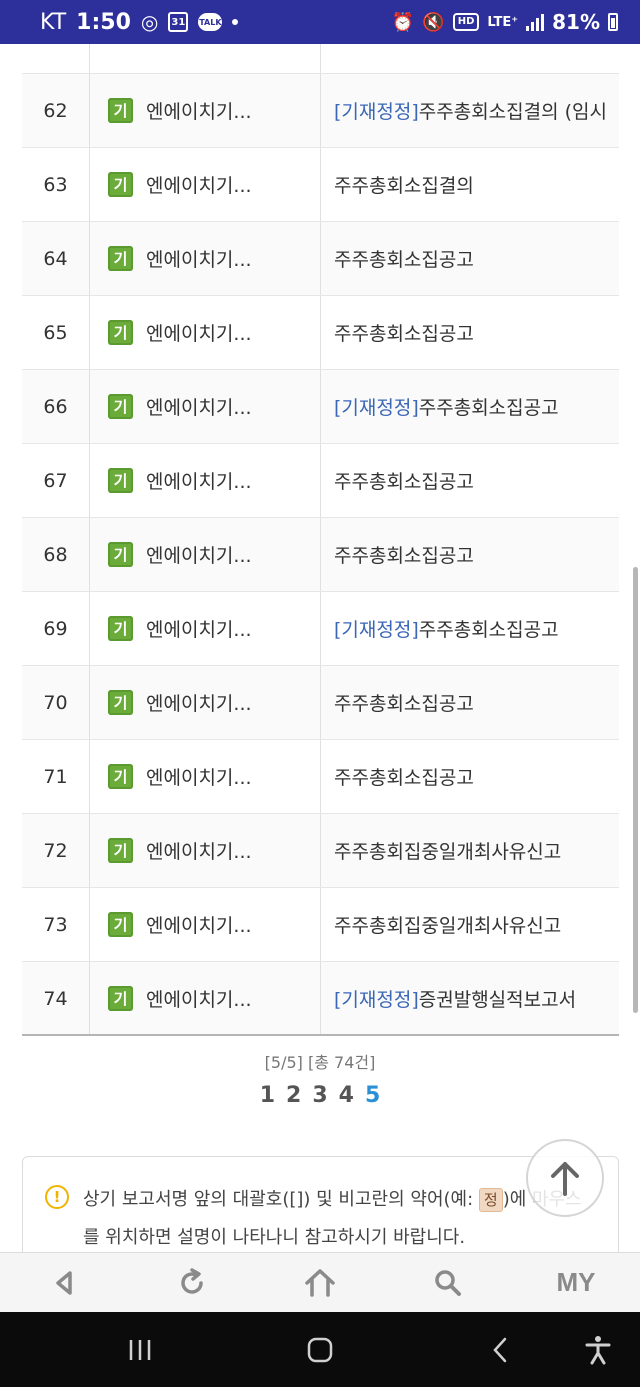 This screenshot has width=640, height=1387. Describe the element at coordinates (293, 1095) in the screenshot. I see `page-link-2: 2` at that location.